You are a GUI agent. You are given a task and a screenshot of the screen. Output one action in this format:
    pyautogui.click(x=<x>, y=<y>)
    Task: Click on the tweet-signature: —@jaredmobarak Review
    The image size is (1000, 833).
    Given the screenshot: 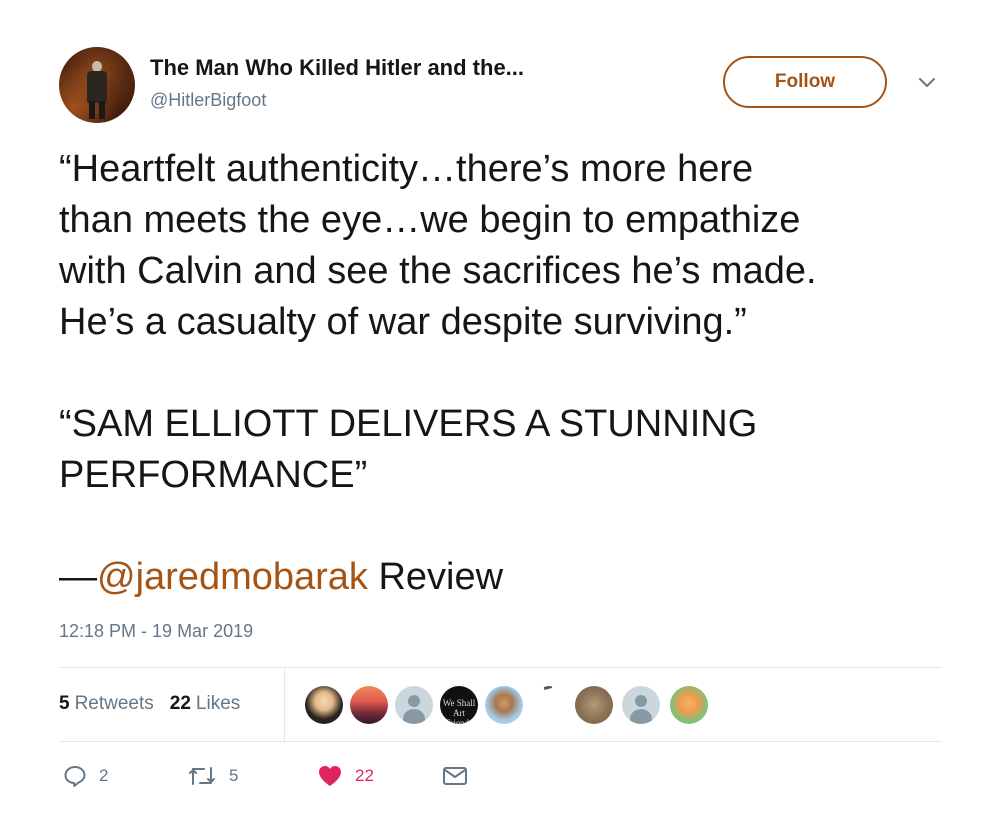 What is the action you would take?
    pyautogui.click(x=509, y=577)
    